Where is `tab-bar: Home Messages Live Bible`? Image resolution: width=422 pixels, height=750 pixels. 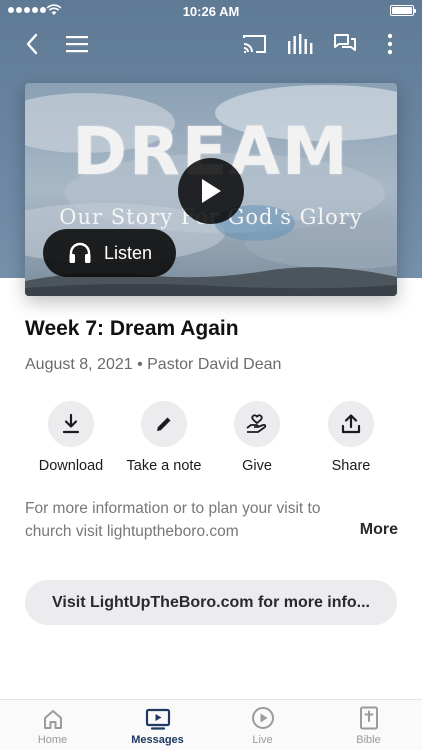 tab-bar: Home Messages Live Bible is located at coordinates (211, 724).